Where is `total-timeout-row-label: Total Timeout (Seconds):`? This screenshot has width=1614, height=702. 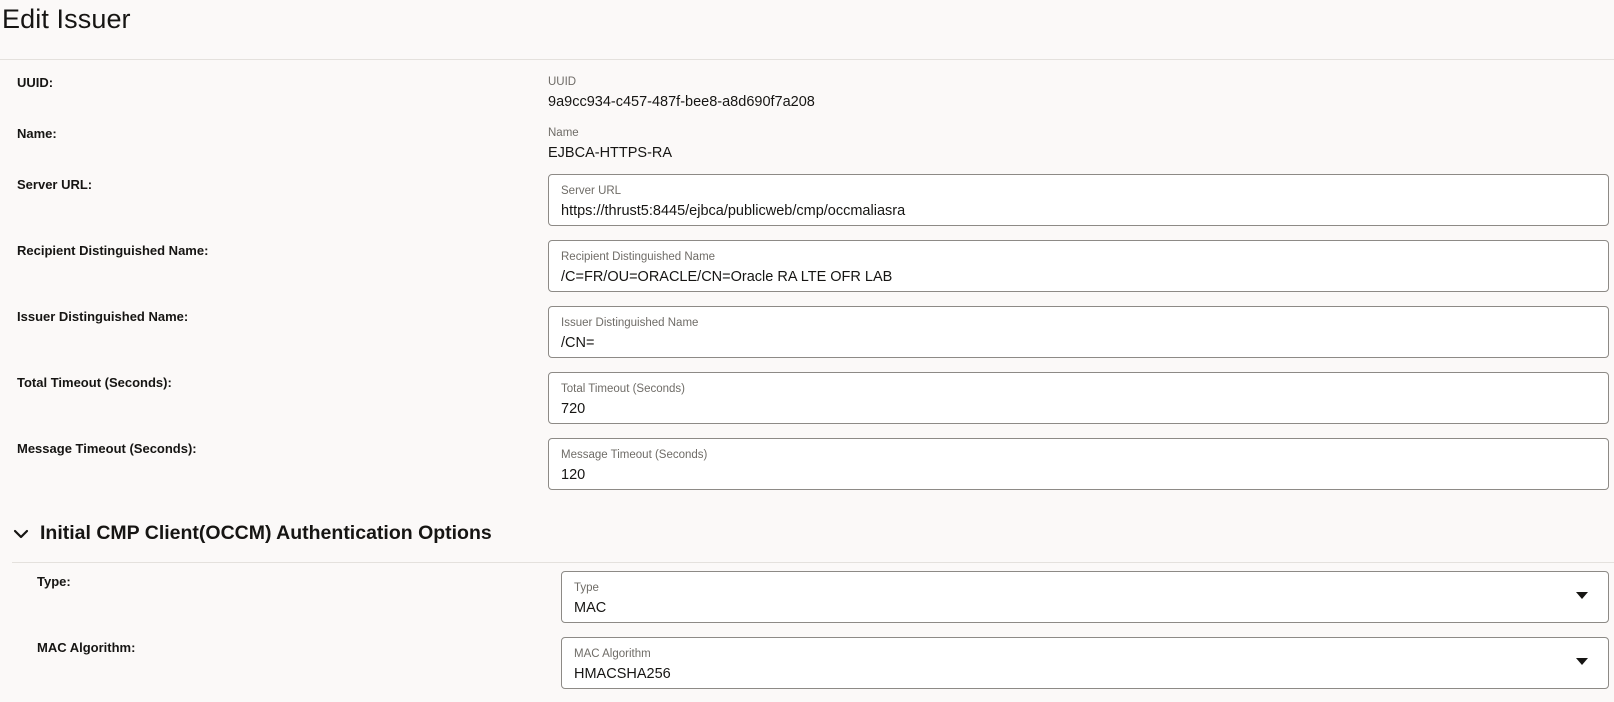
total-timeout-row-label: Total Timeout (Seconds): is located at coordinates (94, 382).